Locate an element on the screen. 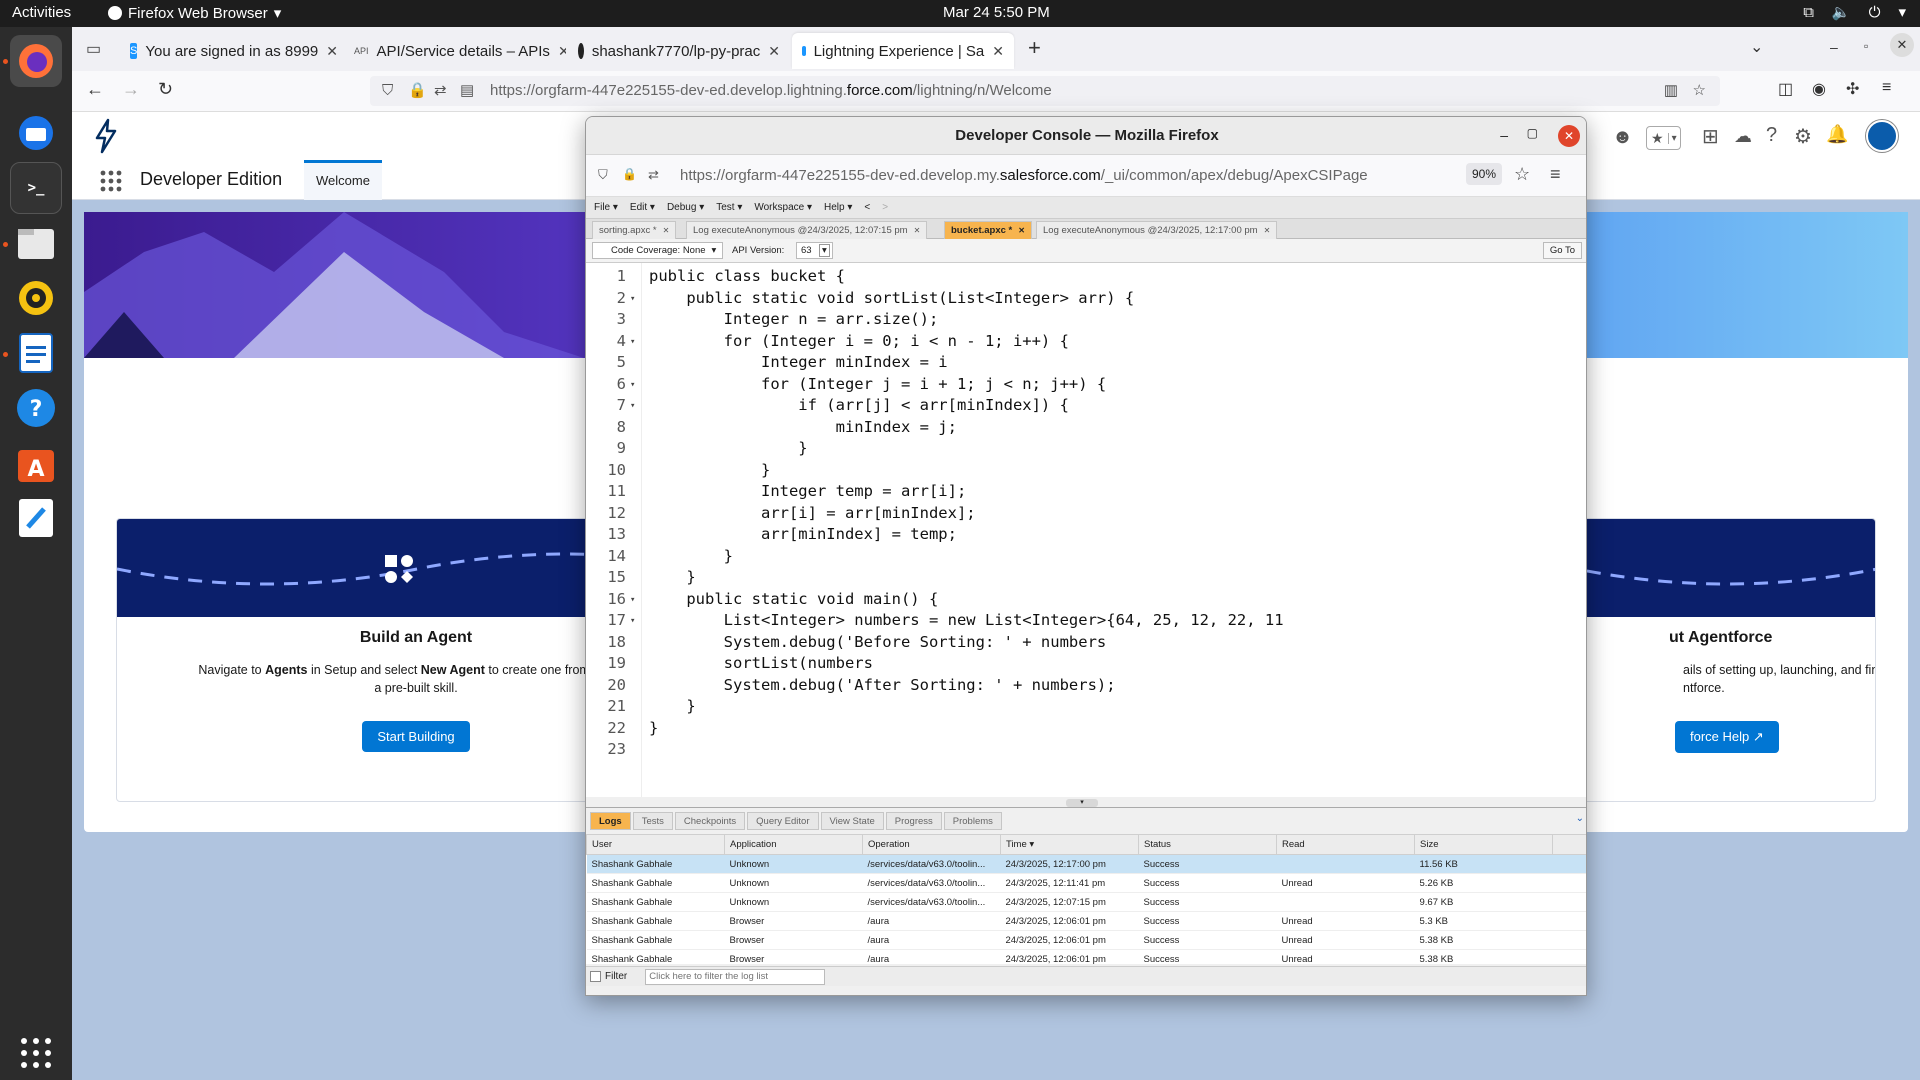 This screenshot has width=1920, height=1080. notifications-bell-icon: 🔔 is located at coordinates (1837, 134).